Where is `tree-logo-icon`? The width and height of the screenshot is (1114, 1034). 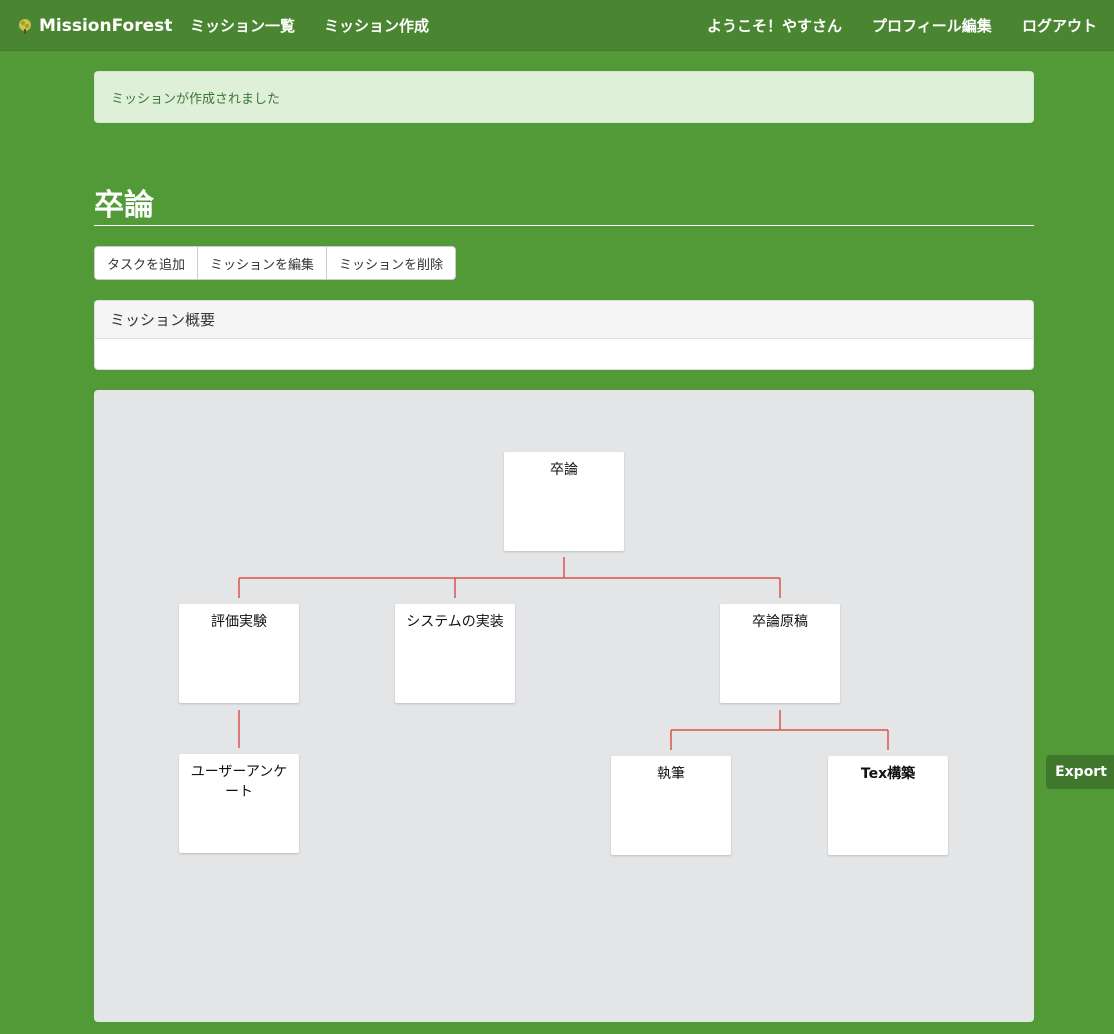 tree-logo-icon is located at coordinates (25, 26).